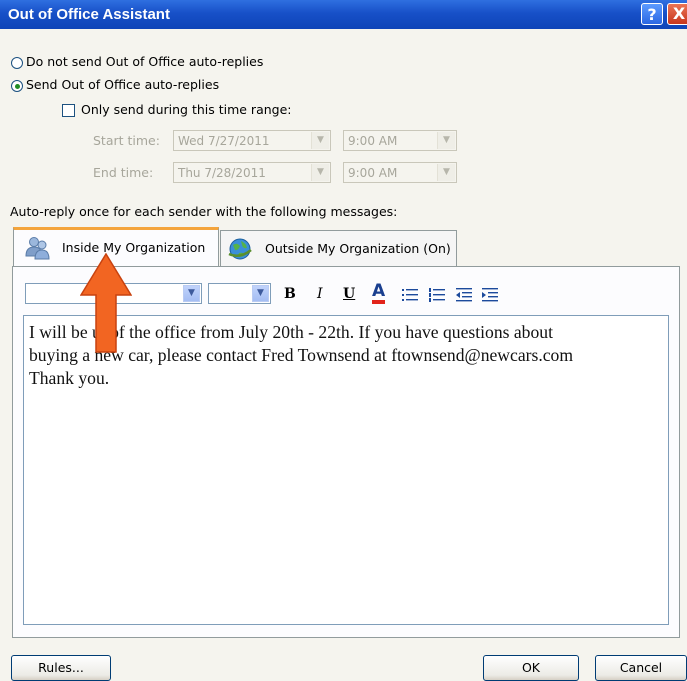 This screenshot has width=687, height=681. I want to click on time-range-checkbox, so click(68, 110).